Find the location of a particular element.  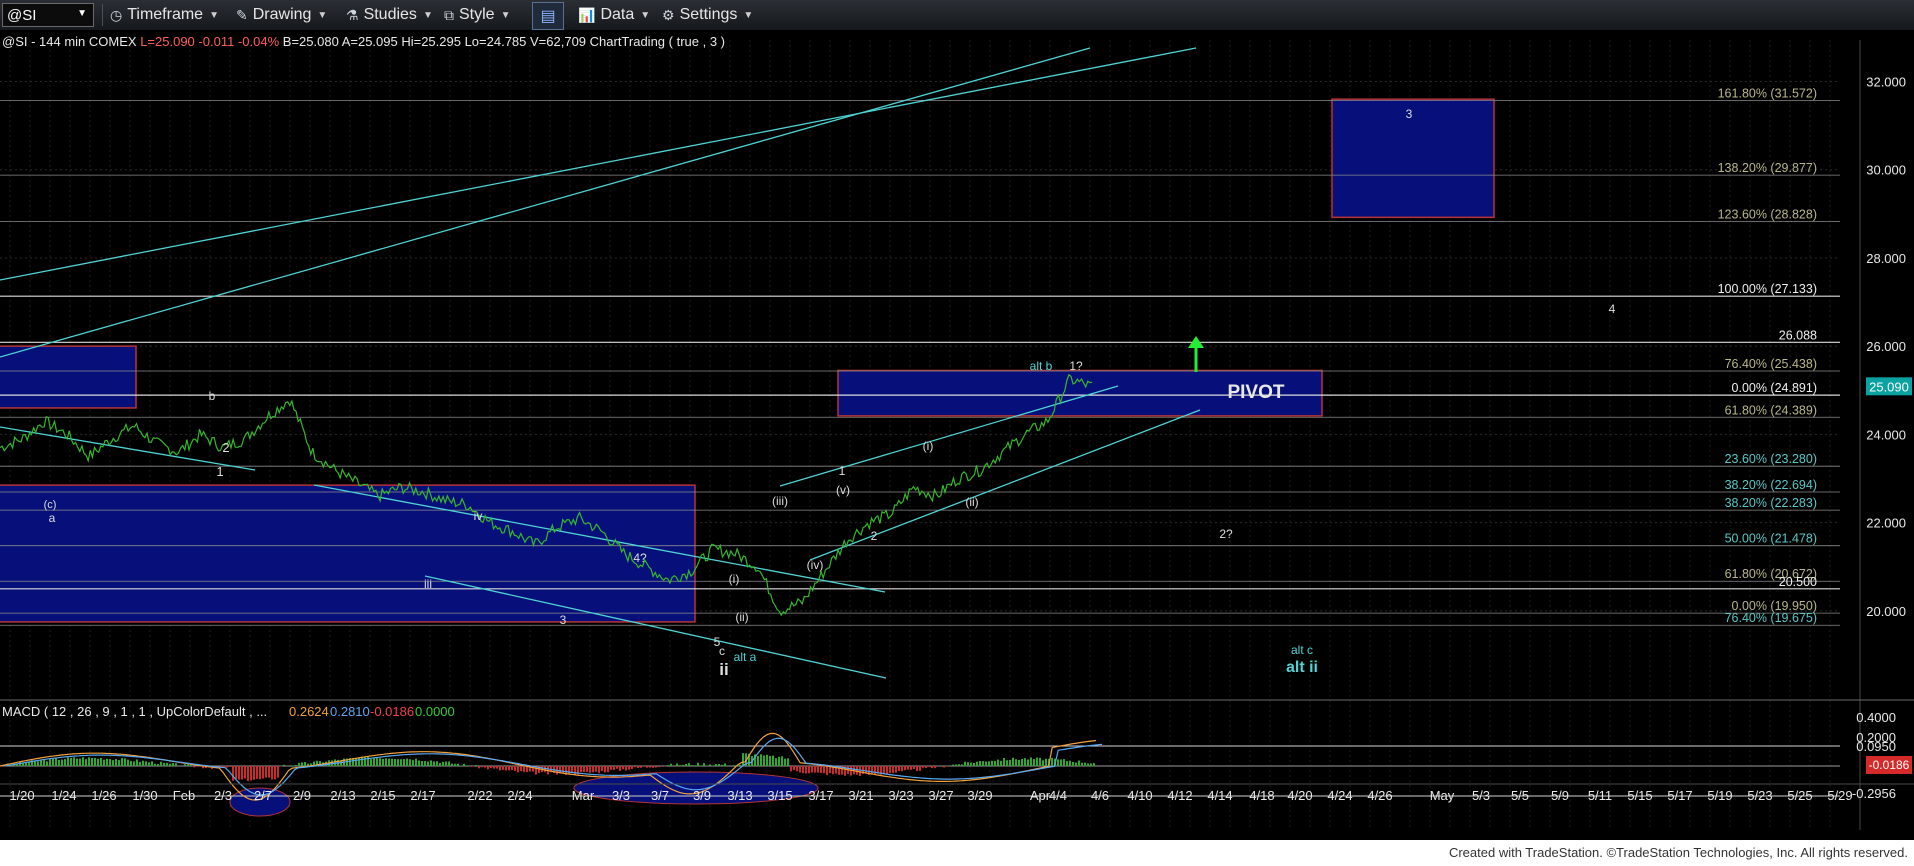

x-tick-label: 1/24 is located at coordinates (63, 795).